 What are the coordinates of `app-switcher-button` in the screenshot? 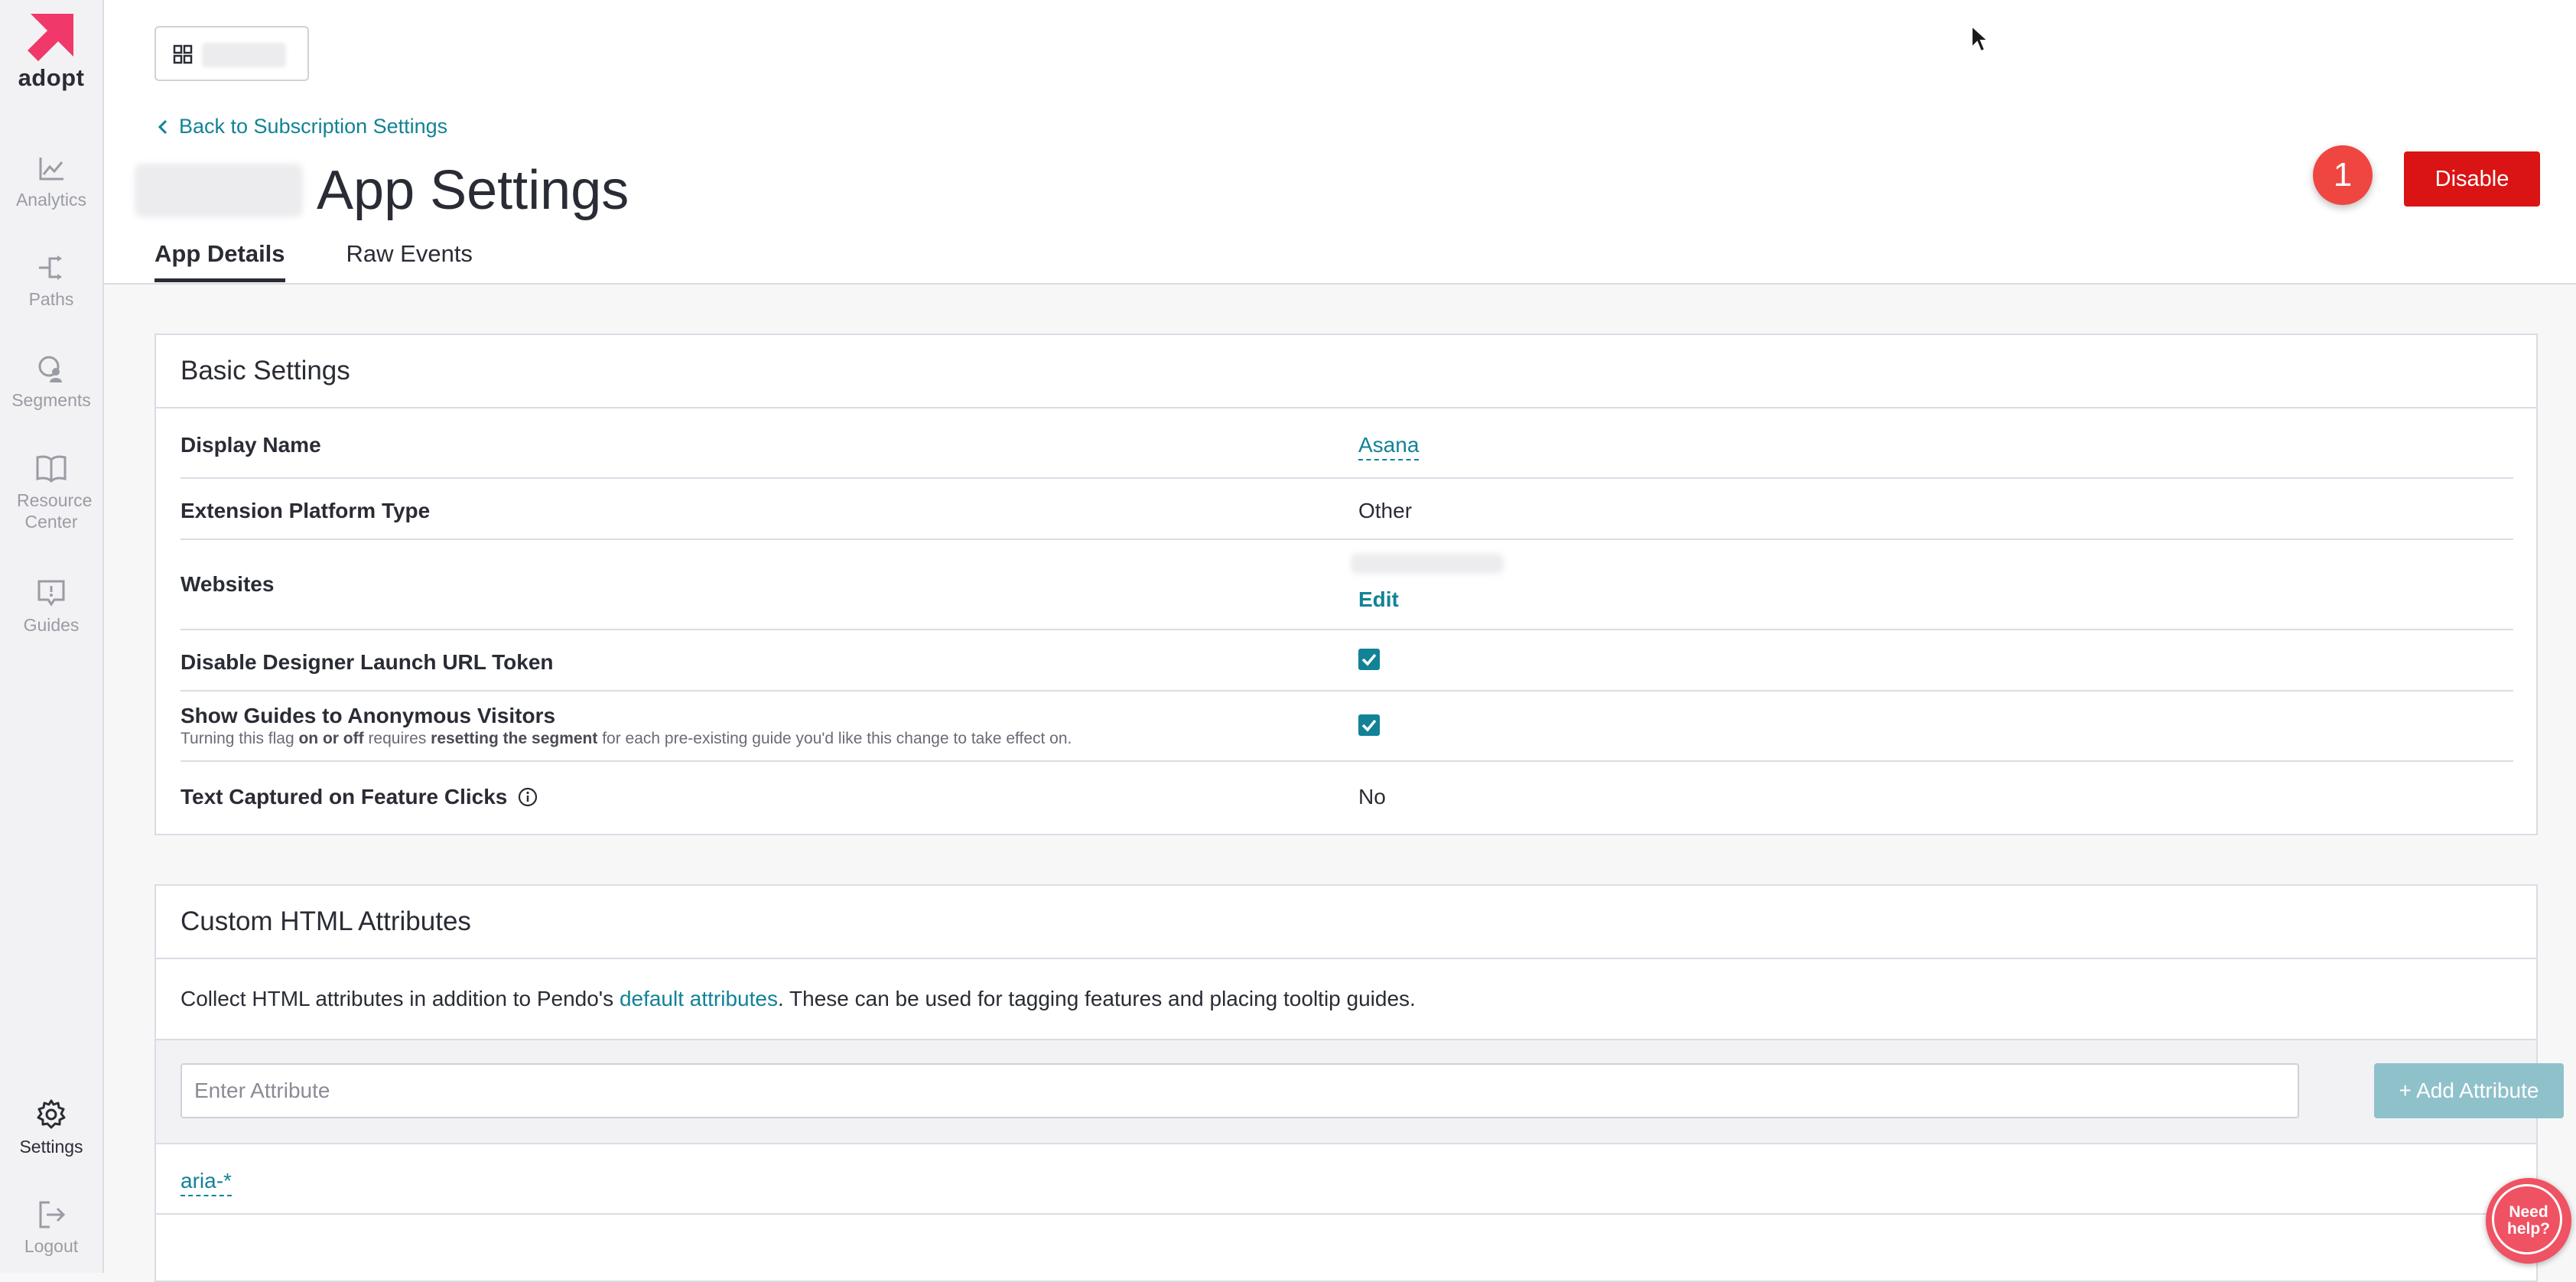 It's located at (231, 53).